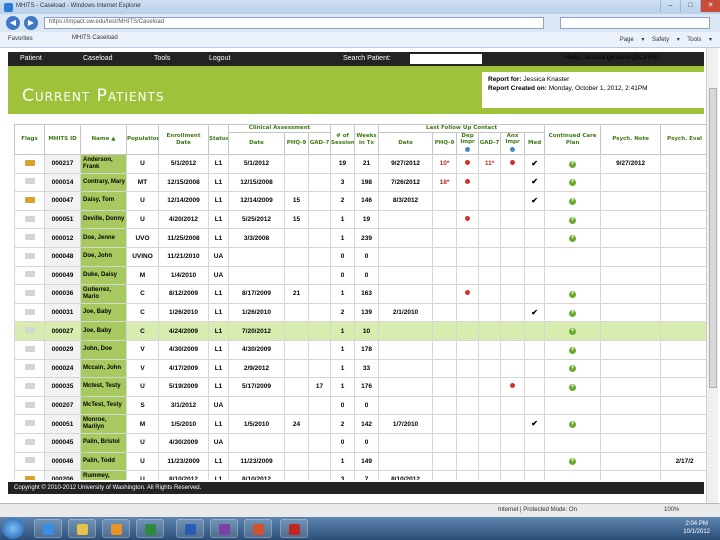 This screenshot has height=540, width=720. Describe the element at coordinates (103, 275) in the screenshot. I see `cell-name: Duke, Daisy` at that location.